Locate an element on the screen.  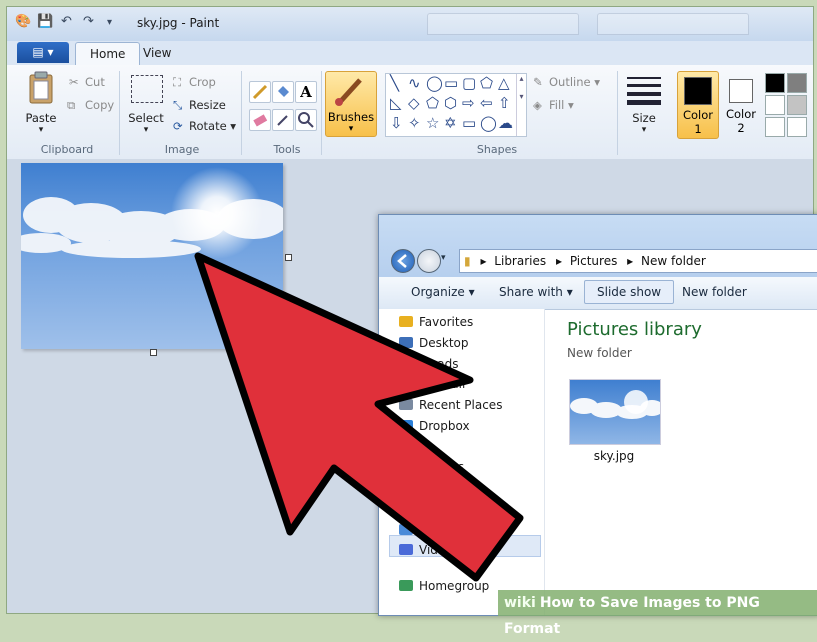
select-dropdown-icon: ▾ is located at coordinates (146, 130).